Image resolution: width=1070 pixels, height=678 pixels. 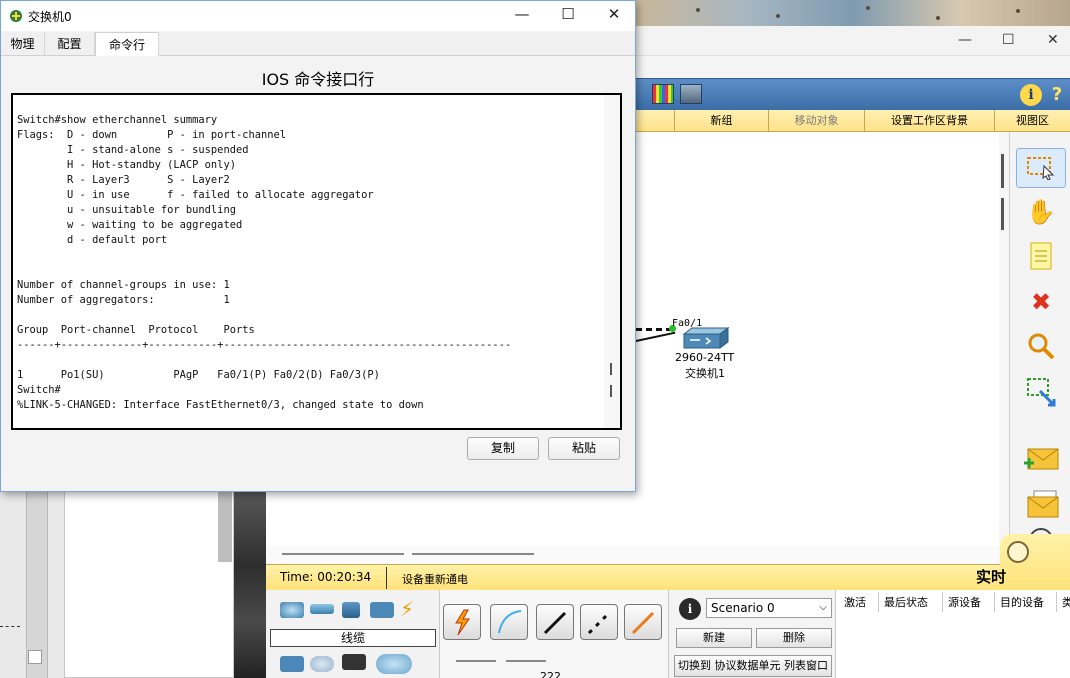 What do you see at coordinates (23, 44) in the screenshot?
I see `tab-physical: 物理` at bounding box center [23, 44].